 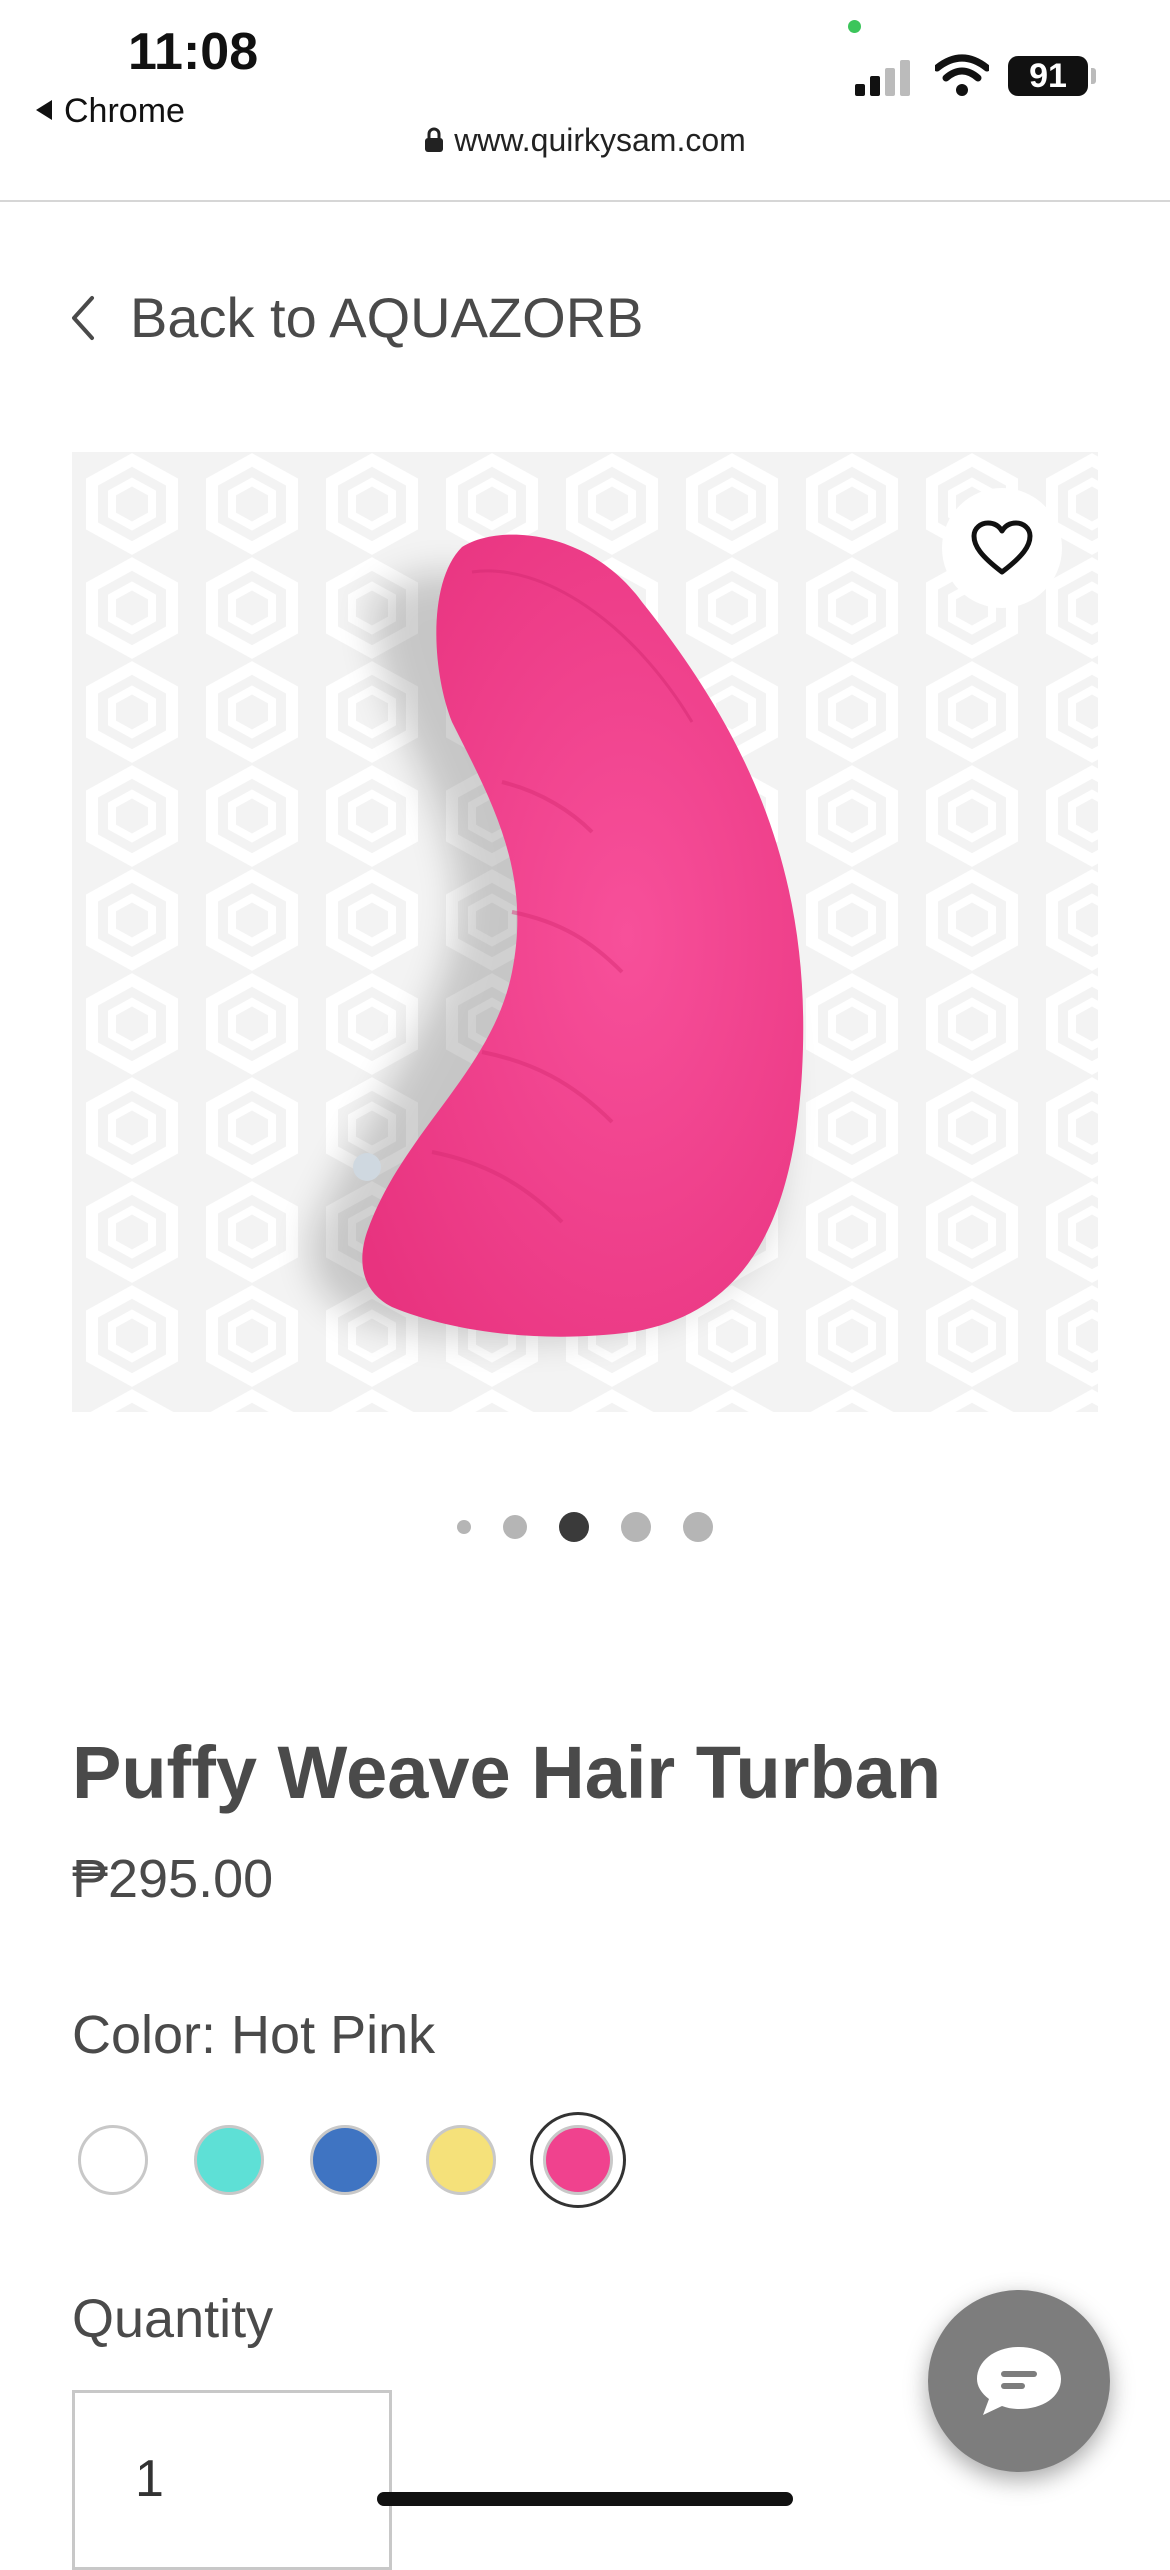 What do you see at coordinates (173, 2319) in the screenshot?
I see `quantity-label: Quantity` at bounding box center [173, 2319].